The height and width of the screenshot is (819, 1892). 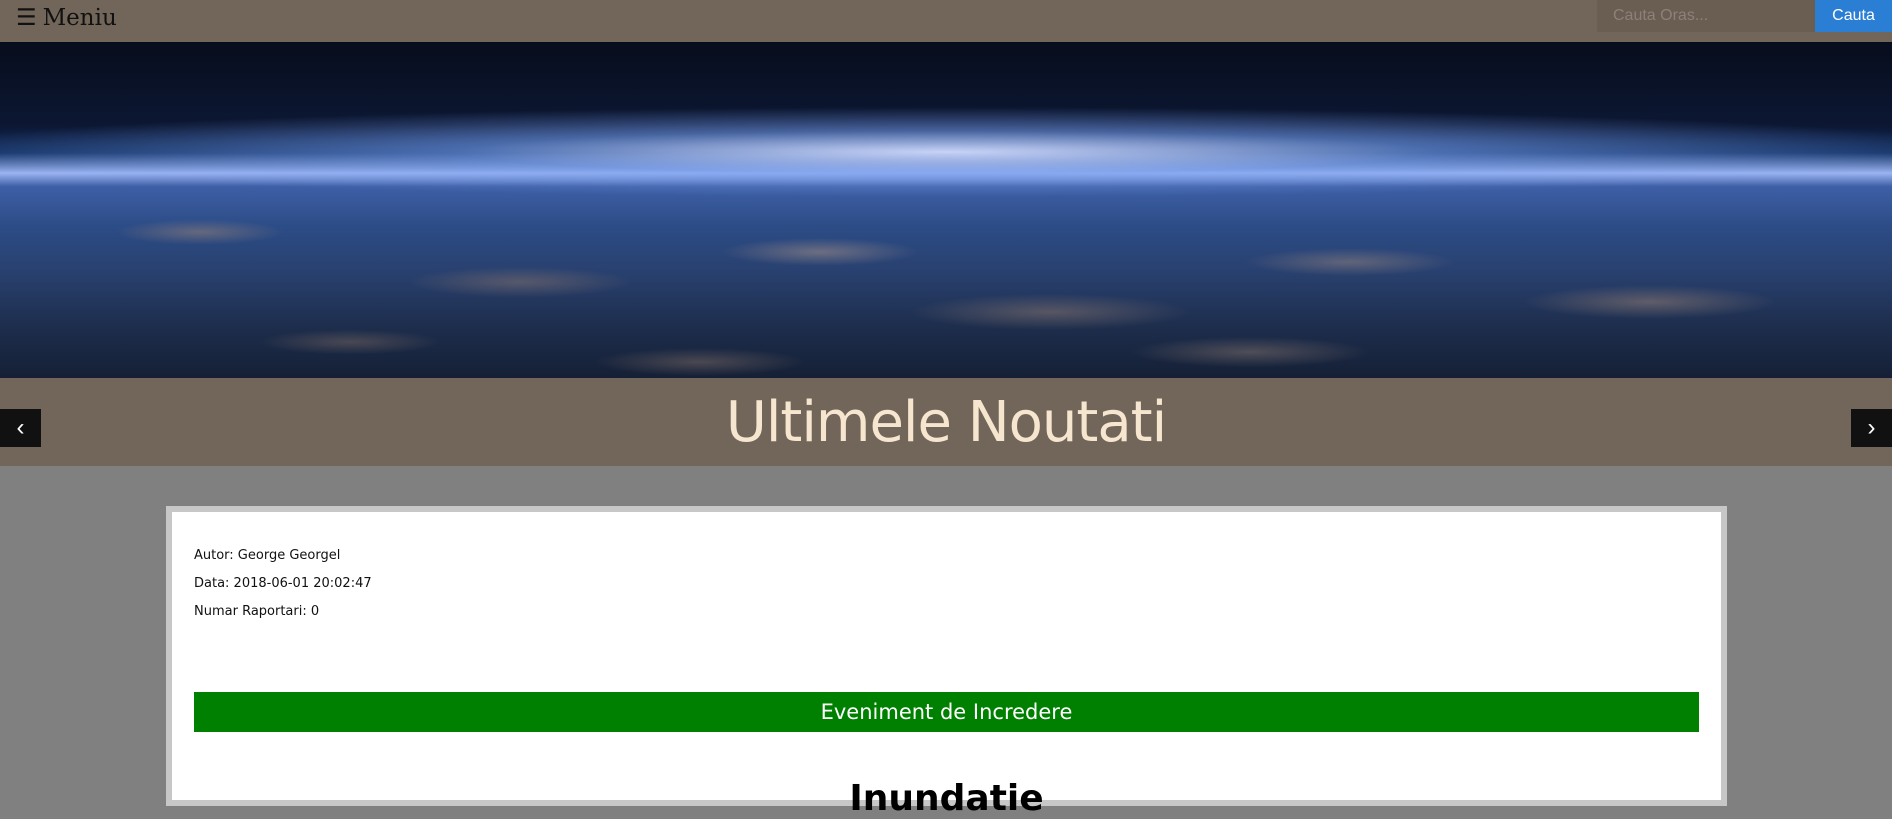 What do you see at coordinates (946, 21) in the screenshot?
I see `top-navbar: ☰ Meniu Cauta` at bounding box center [946, 21].